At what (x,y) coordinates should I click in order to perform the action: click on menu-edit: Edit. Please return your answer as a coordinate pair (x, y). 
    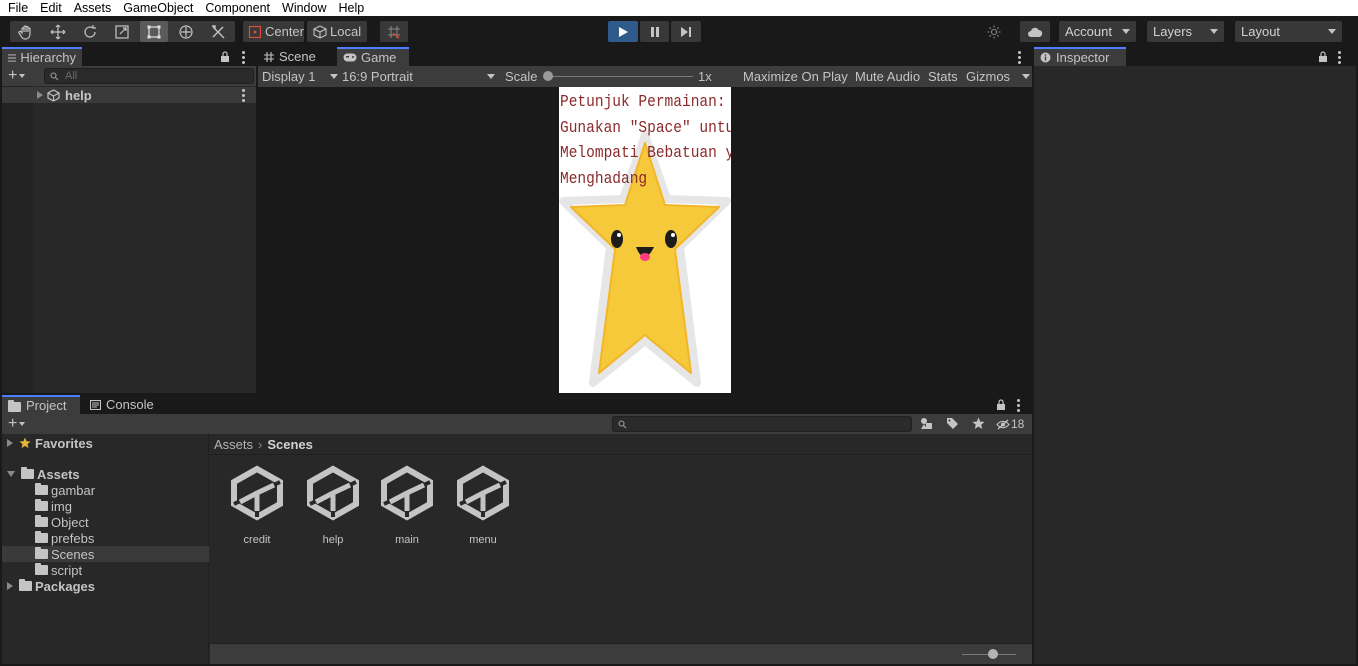
    Looking at the image, I should click on (47, 8).